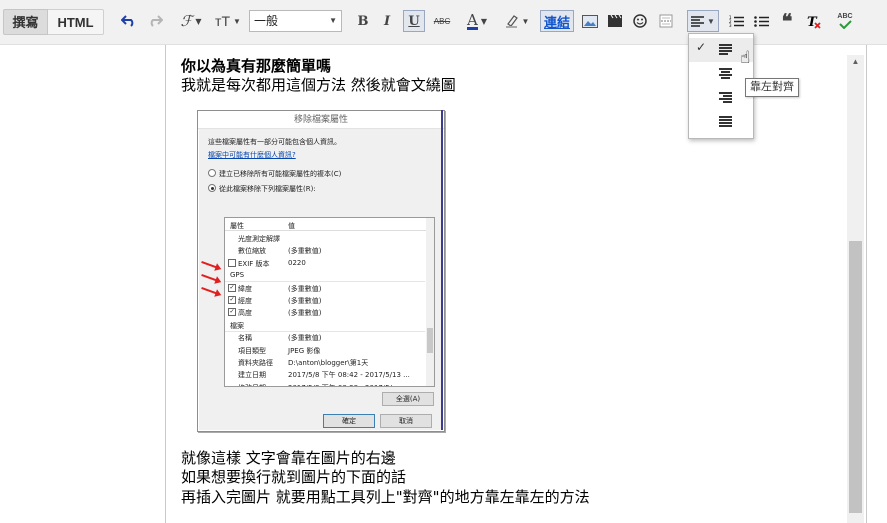 Image resolution: width=887 pixels, height=523 pixels. Describe the element at coordinates (701, 47) in the screenshot. I see `checkmark-icon: ✓` at that location.